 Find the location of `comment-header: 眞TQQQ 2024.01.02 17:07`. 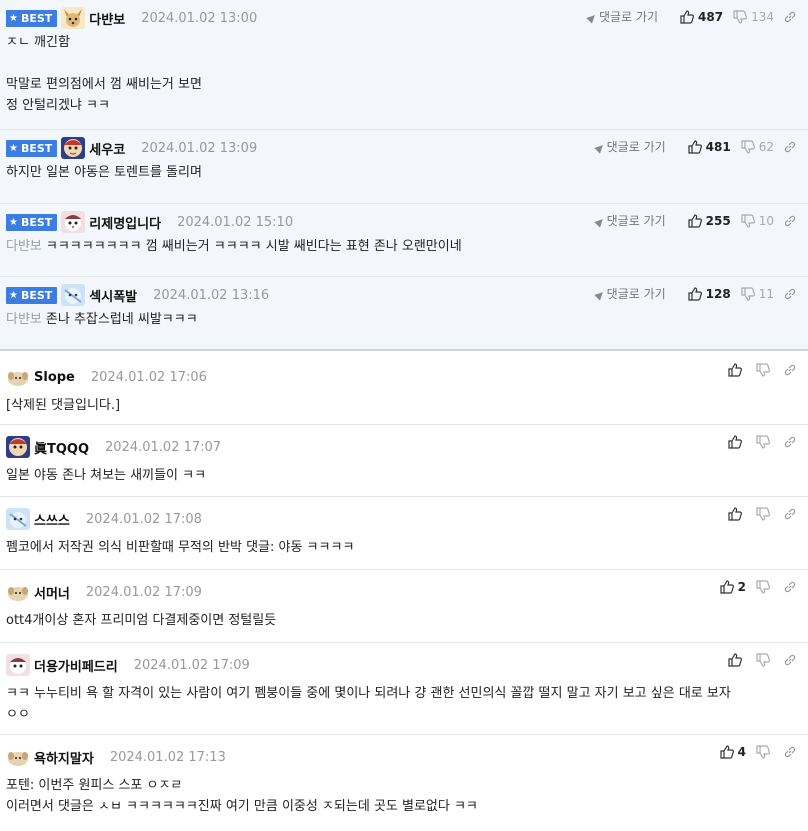

comment-header: 眞TQQQ 2024.01.02 17:07 is located at coordinates (403, 447).